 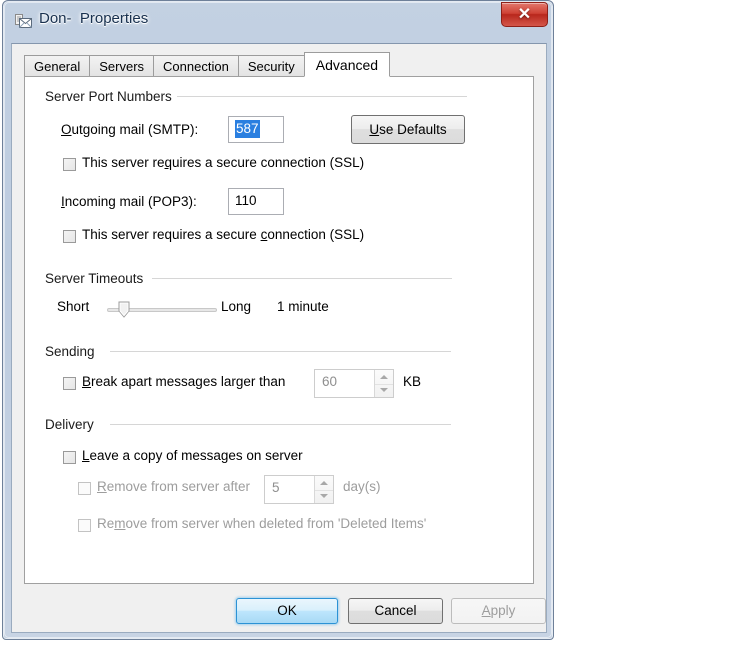 I want to click on ok-button: OK, so click(x=287, y=611).